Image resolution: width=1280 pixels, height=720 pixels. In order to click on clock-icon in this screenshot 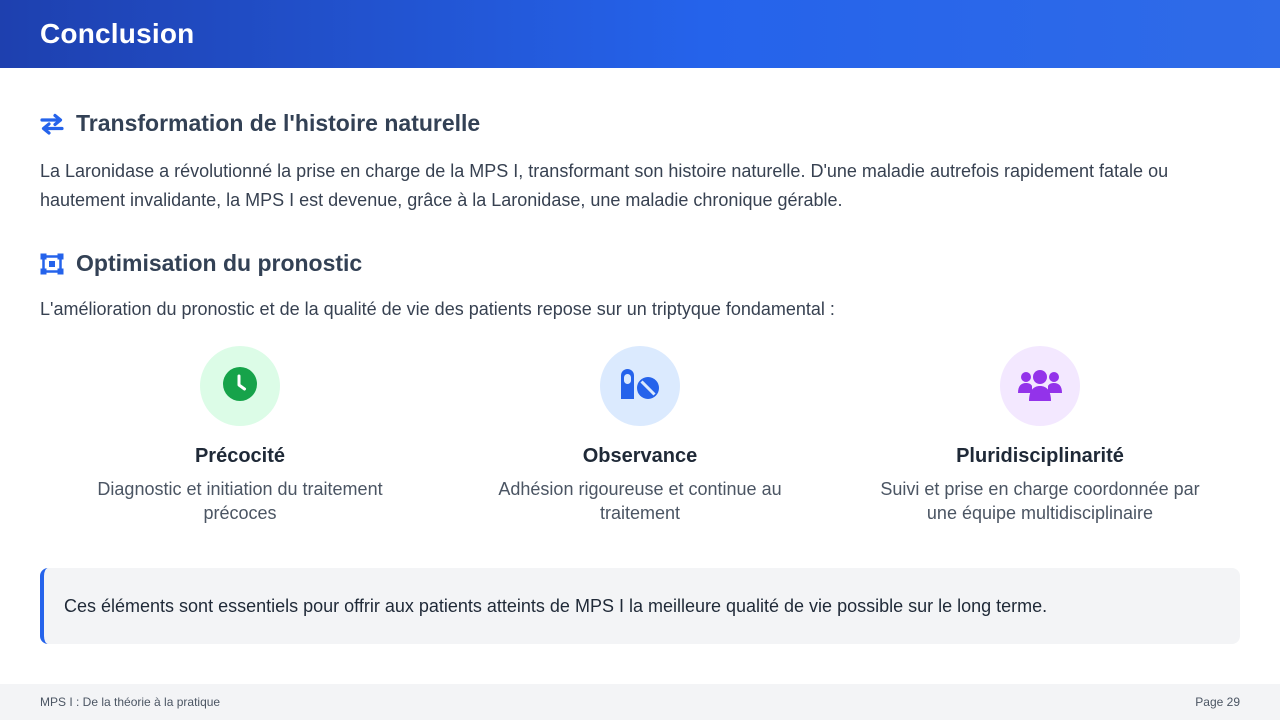, I will do `click(240, 386)`.